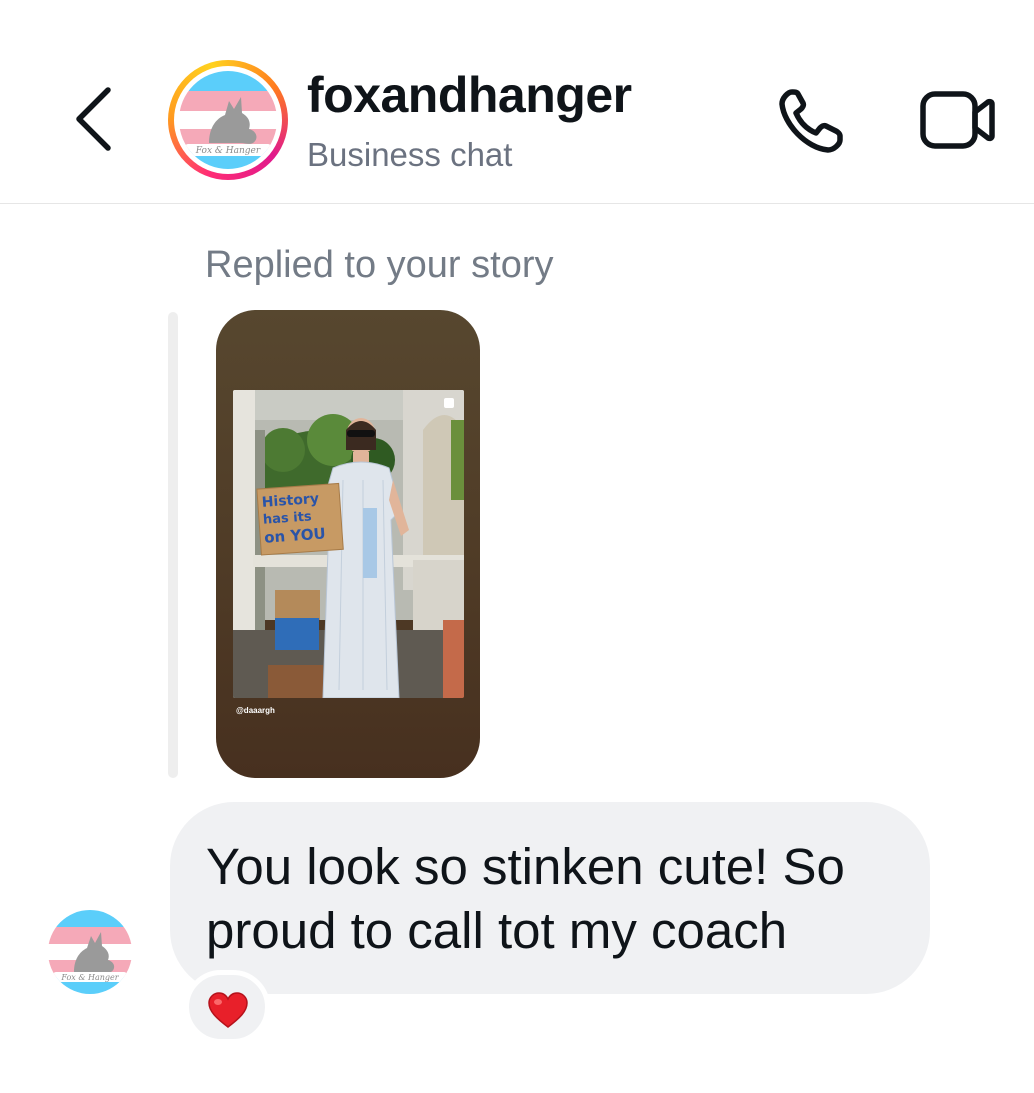 The height and width of the screenshot is (1093, 1034). I want to click on story-preview: History has its on YOU @daaargh, so click(348, 544).